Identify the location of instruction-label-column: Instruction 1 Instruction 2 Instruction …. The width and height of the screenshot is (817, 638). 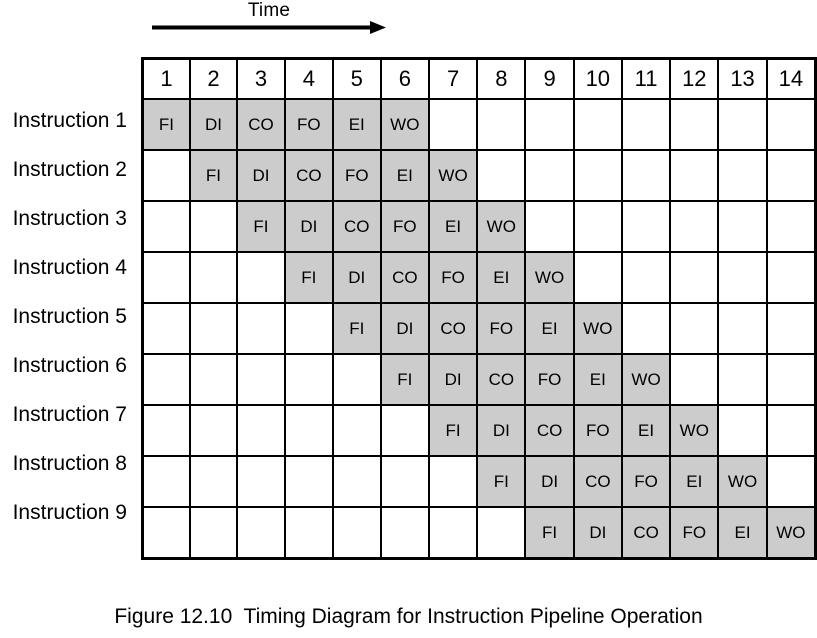
(66, 316).